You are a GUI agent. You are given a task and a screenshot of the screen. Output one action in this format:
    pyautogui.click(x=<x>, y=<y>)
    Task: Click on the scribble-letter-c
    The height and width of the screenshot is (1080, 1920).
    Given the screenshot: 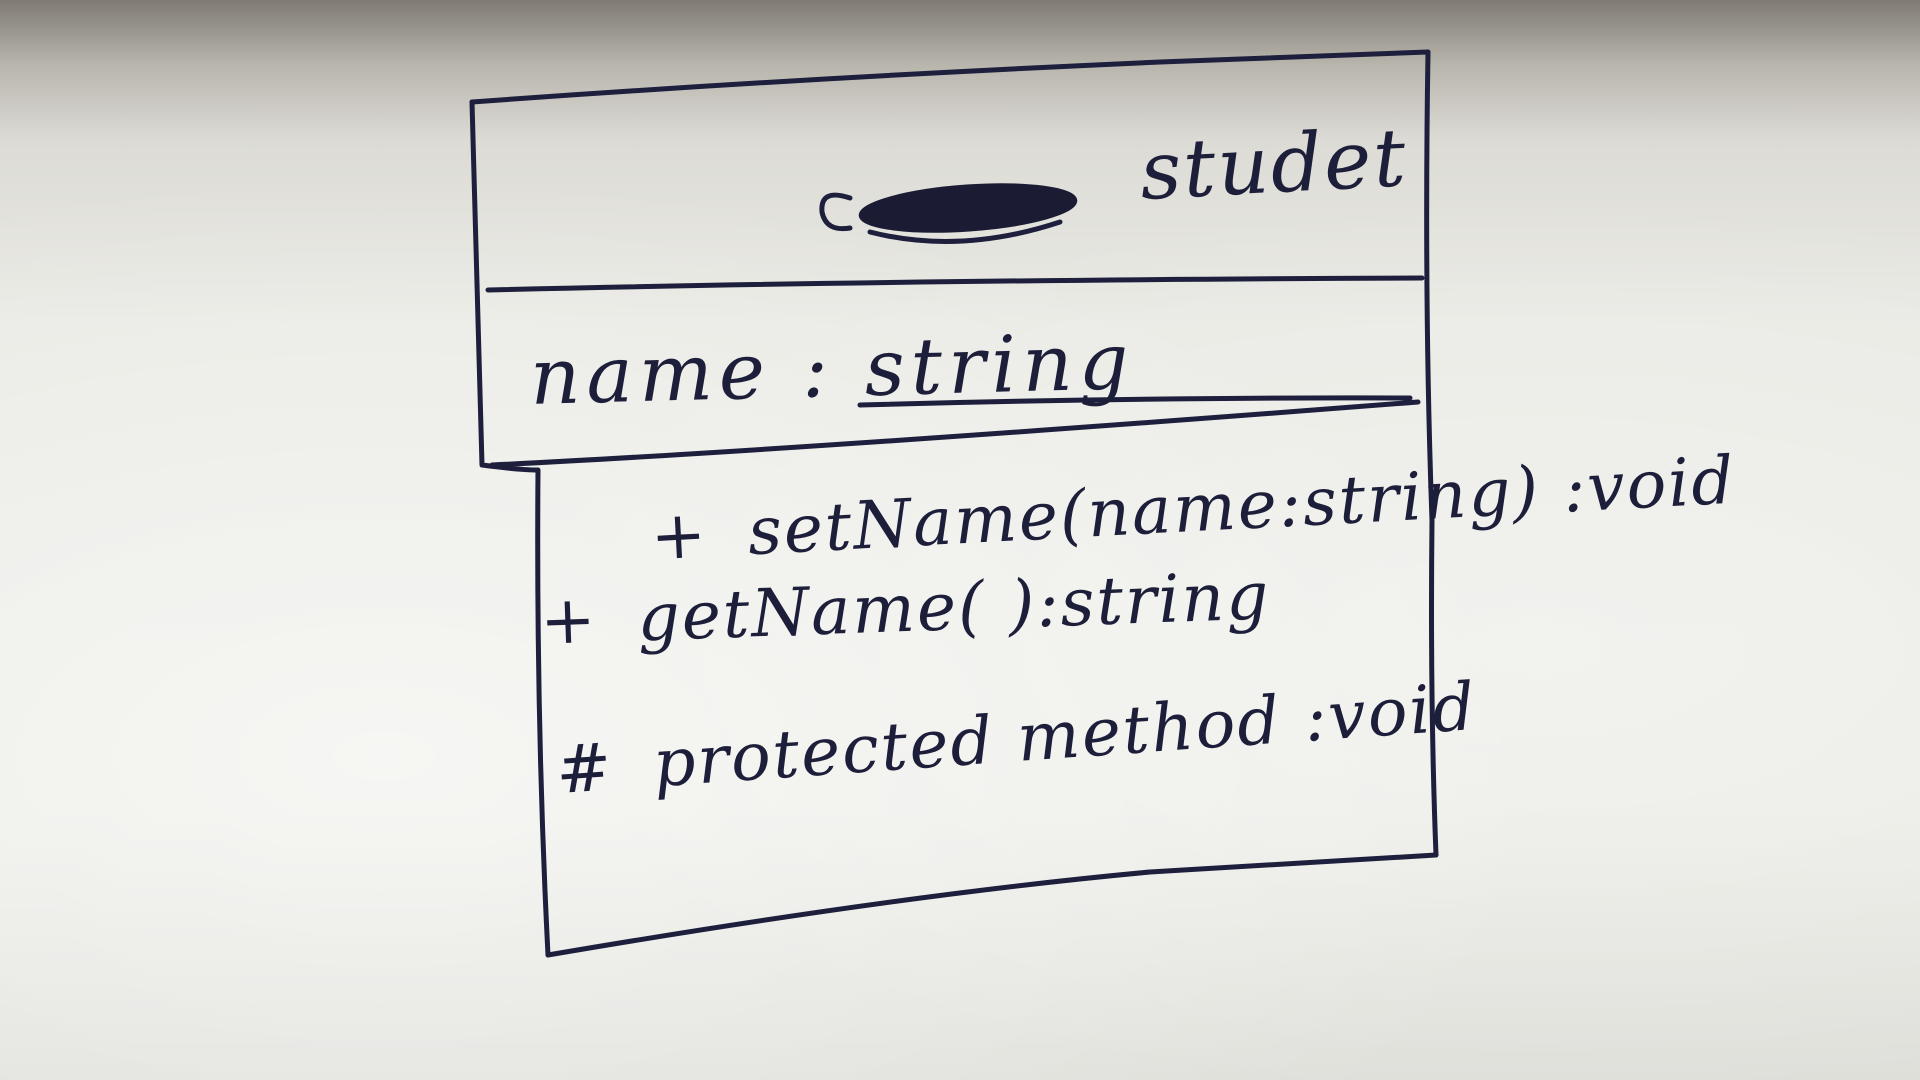 What is the action you would take?
    pyautogui.click(x=836, y=212)
    